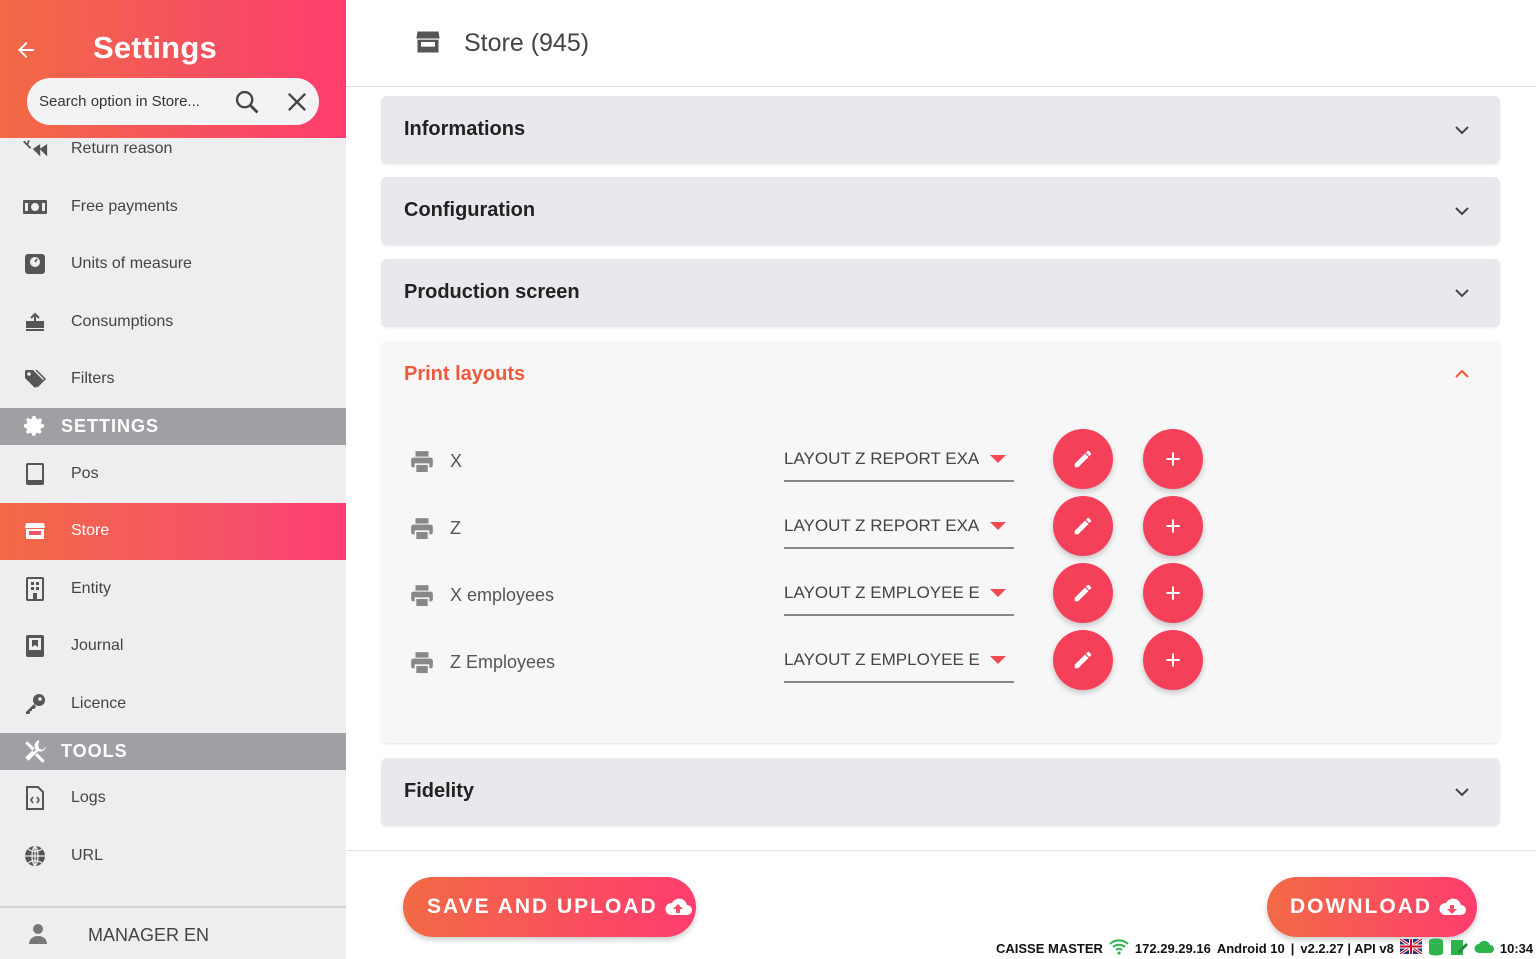  I want to click on scale-icon, so click(35, 264).